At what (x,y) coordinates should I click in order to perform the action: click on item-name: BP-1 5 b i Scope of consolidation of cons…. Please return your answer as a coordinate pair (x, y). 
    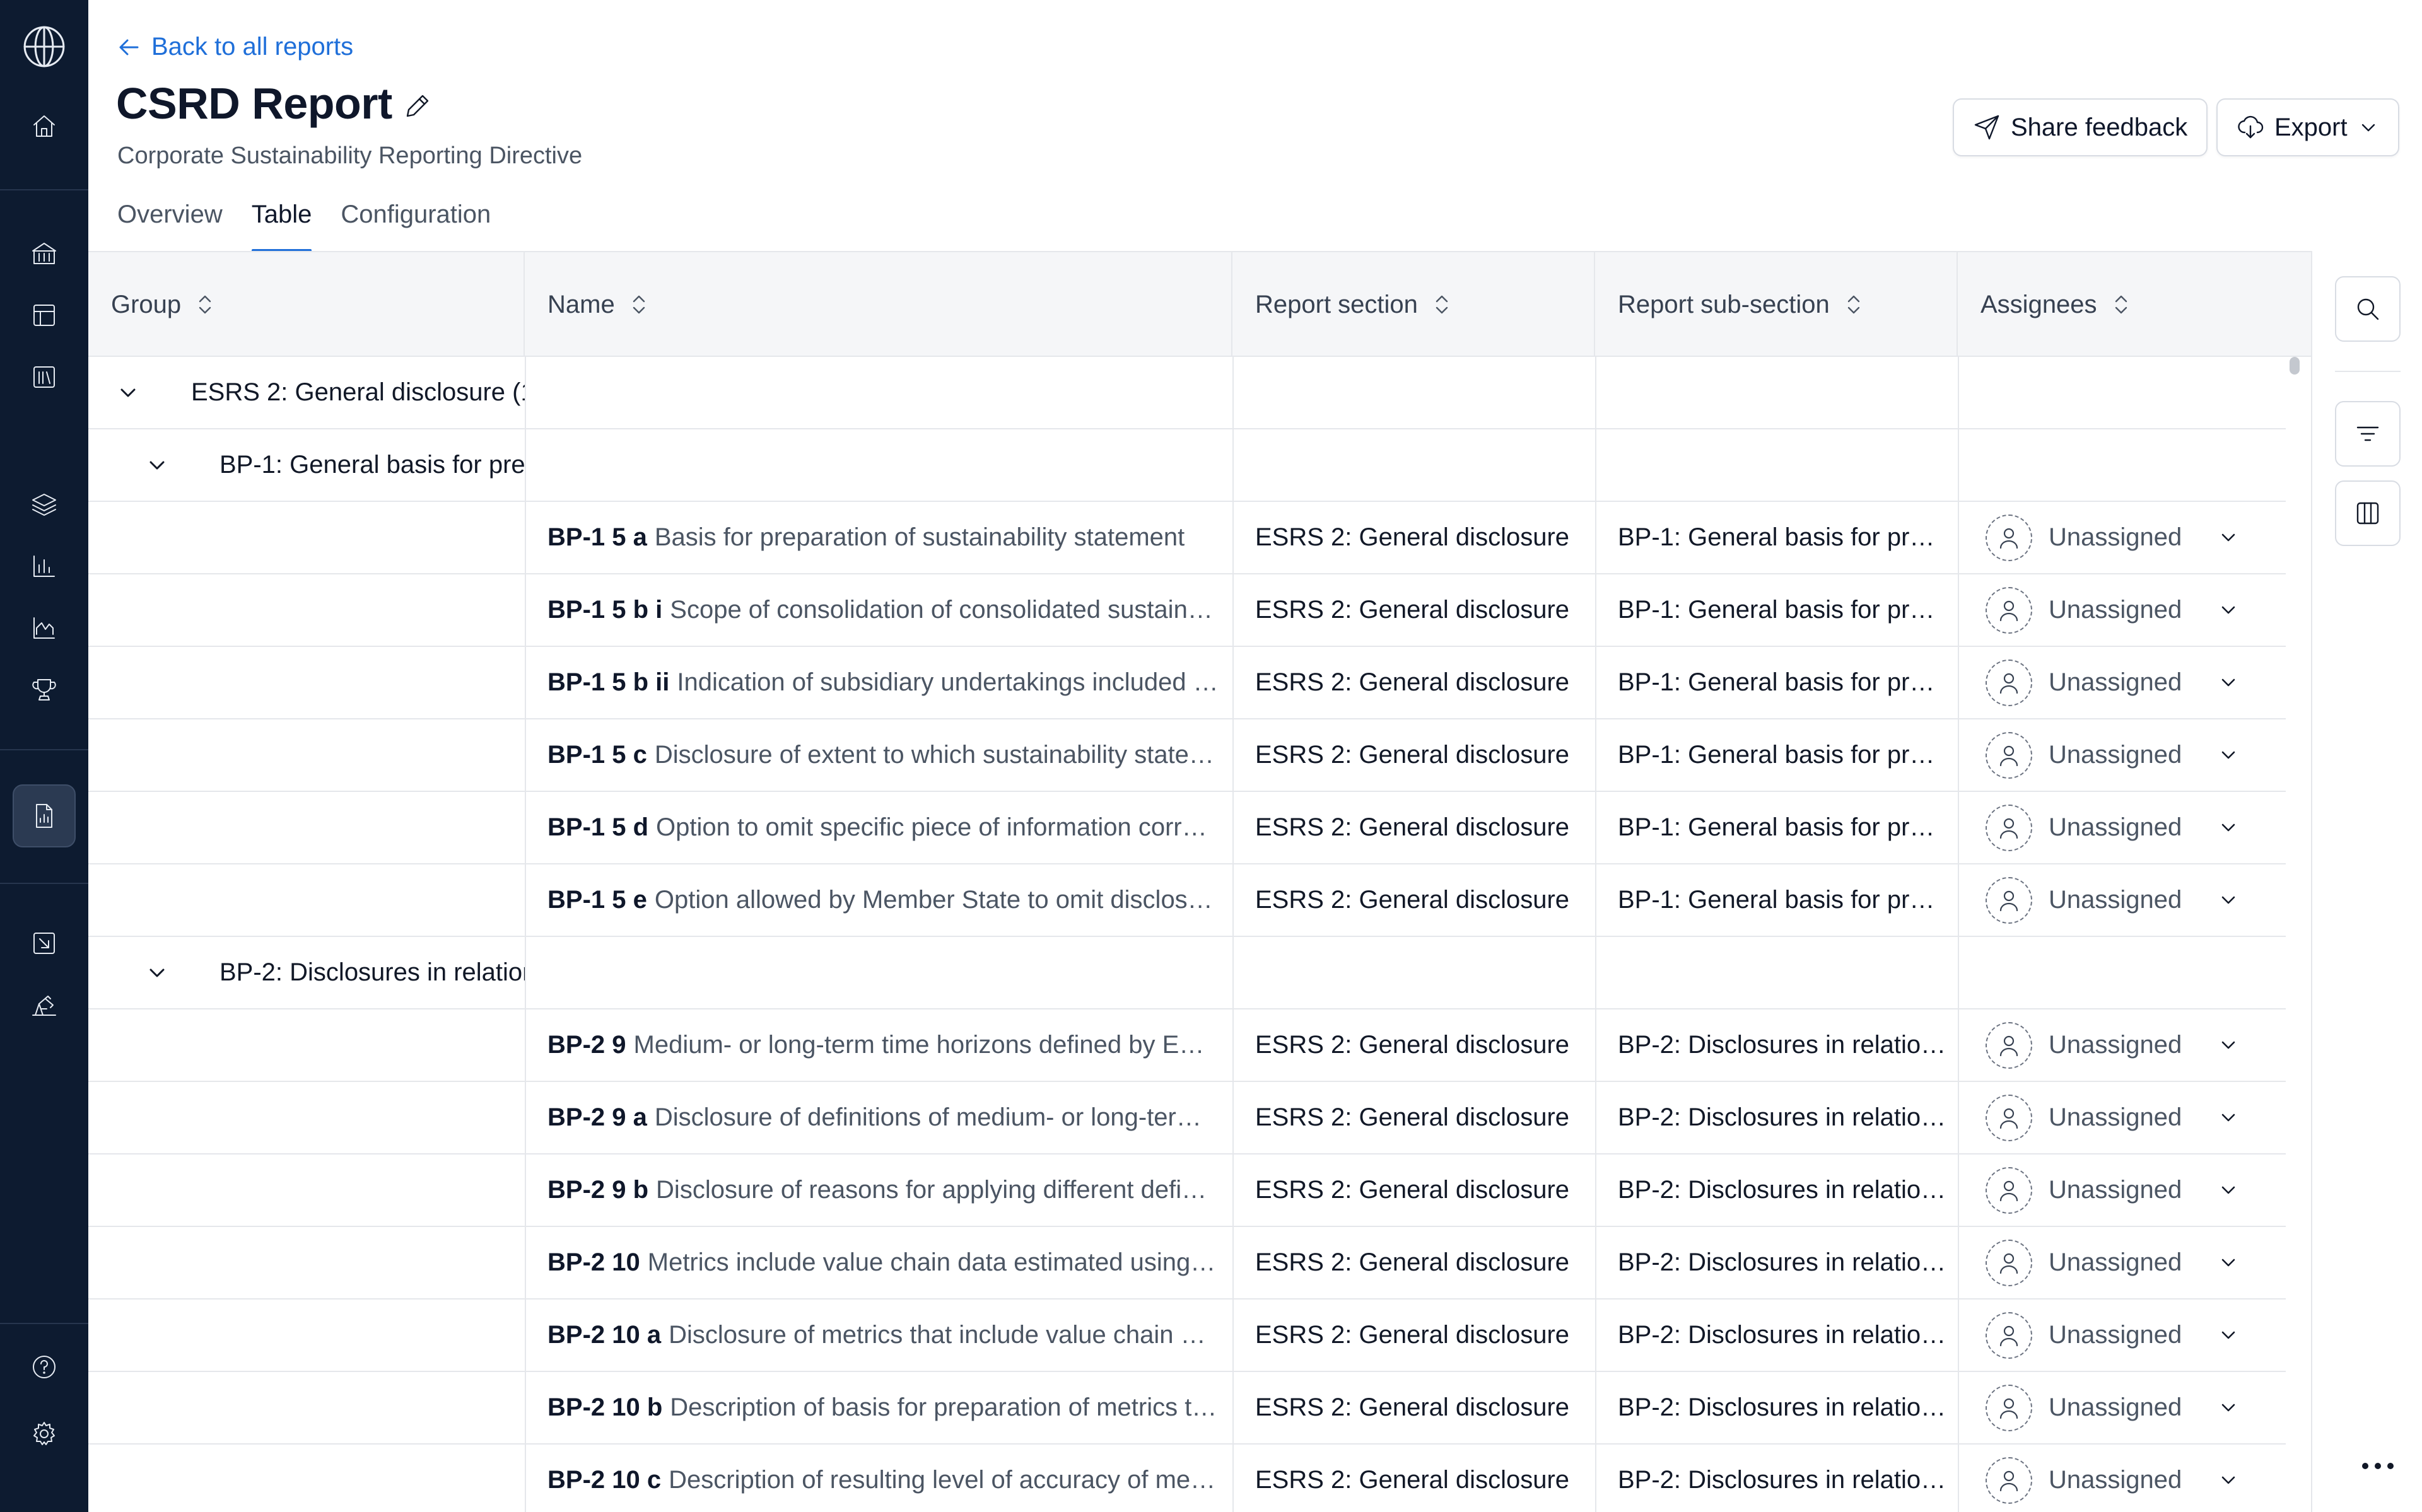
    Looking at the image, I should click on (883, 610).